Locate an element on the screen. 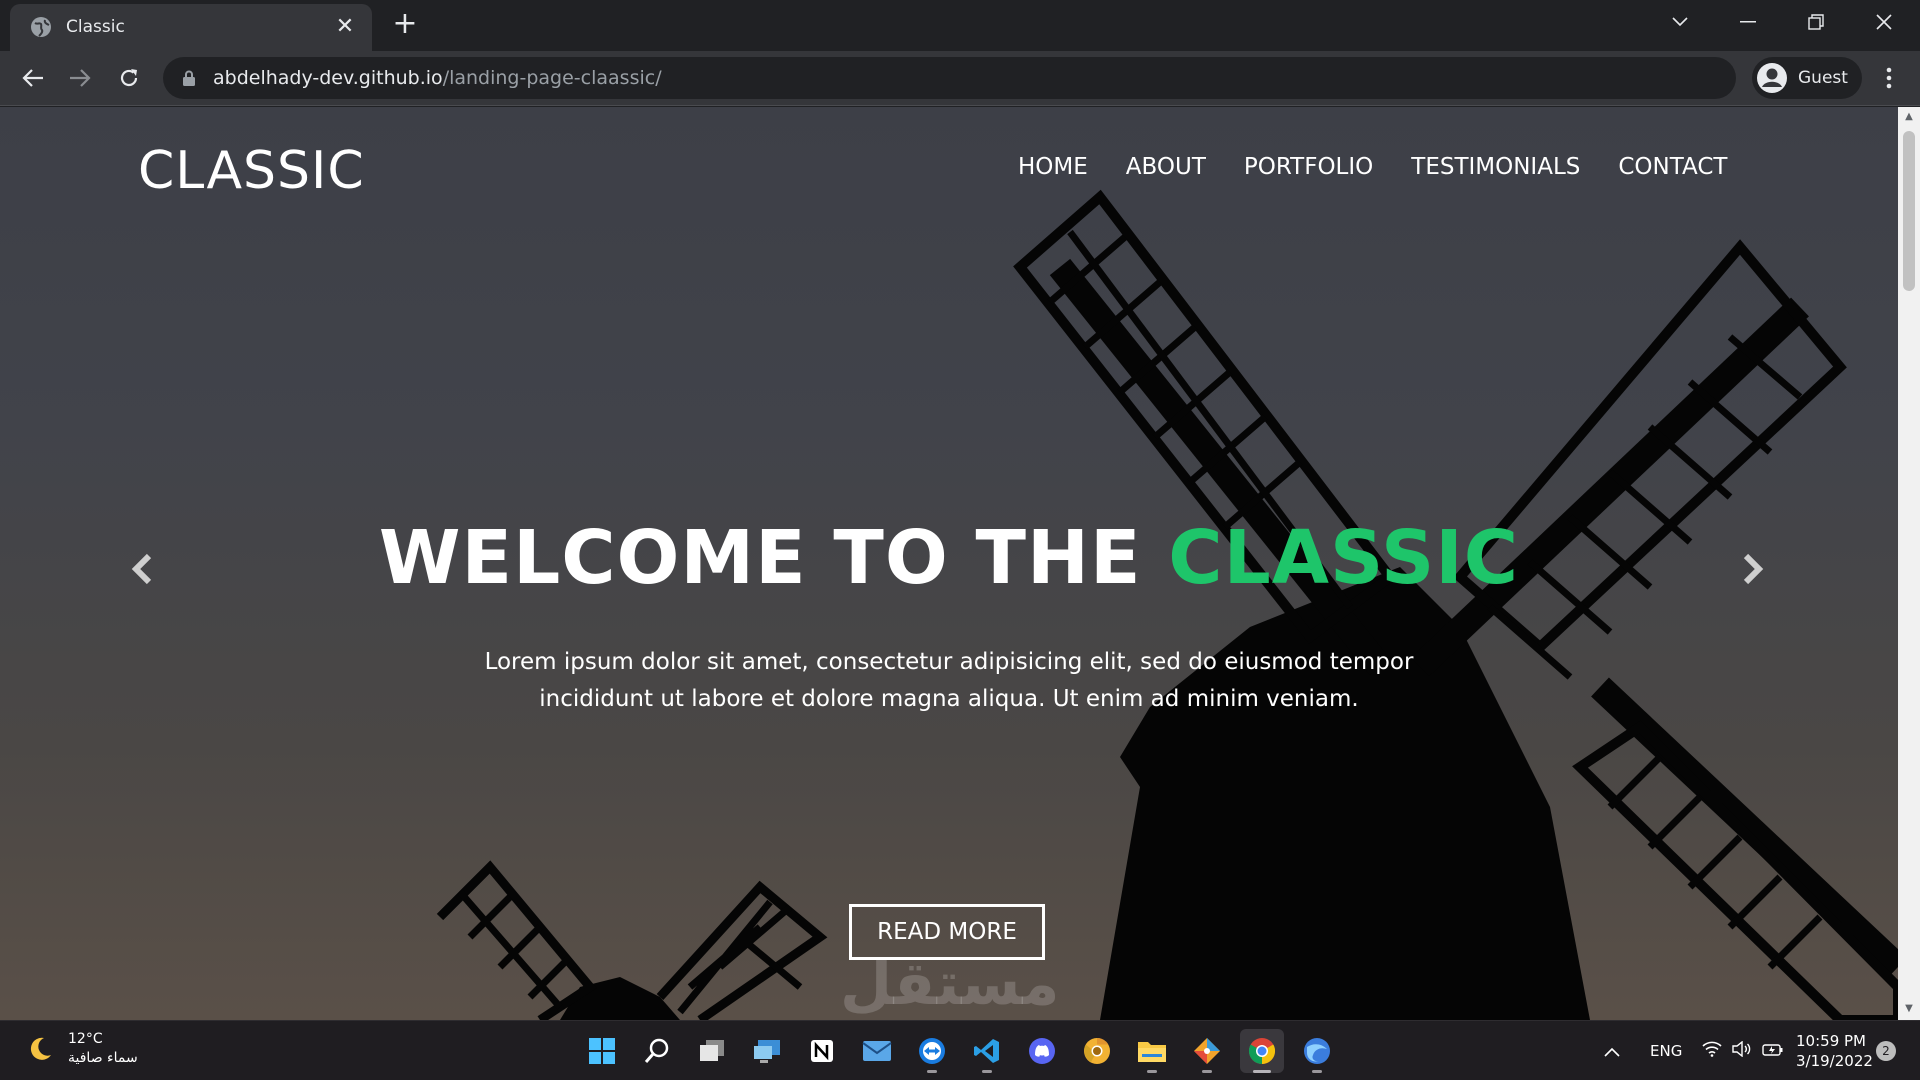 Image resolution: width=1920 pixels, height=1080 pixels. hero-title-start: WELCOME TO THE is located at coordinates (773, 558).